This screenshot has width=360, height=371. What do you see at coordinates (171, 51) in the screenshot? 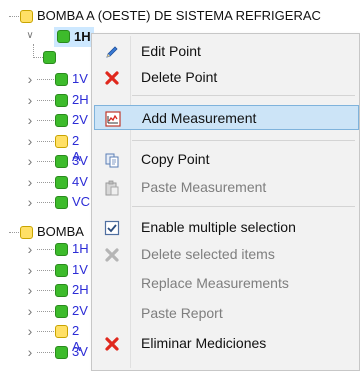
I see `menu-item-label: Edit Point` at bounding box center [171, 51].